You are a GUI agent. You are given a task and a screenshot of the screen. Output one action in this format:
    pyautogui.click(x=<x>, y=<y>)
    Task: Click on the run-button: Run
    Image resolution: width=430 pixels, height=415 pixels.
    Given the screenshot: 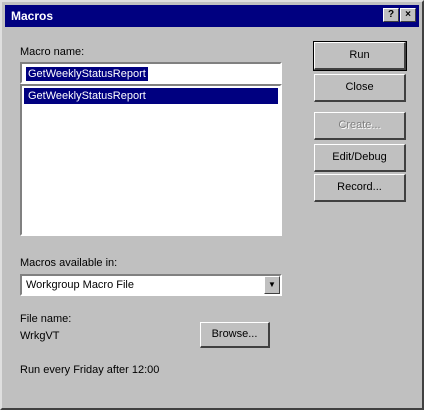 What is the action you would take?
    pyautogui.click(x=360, y=56)
    